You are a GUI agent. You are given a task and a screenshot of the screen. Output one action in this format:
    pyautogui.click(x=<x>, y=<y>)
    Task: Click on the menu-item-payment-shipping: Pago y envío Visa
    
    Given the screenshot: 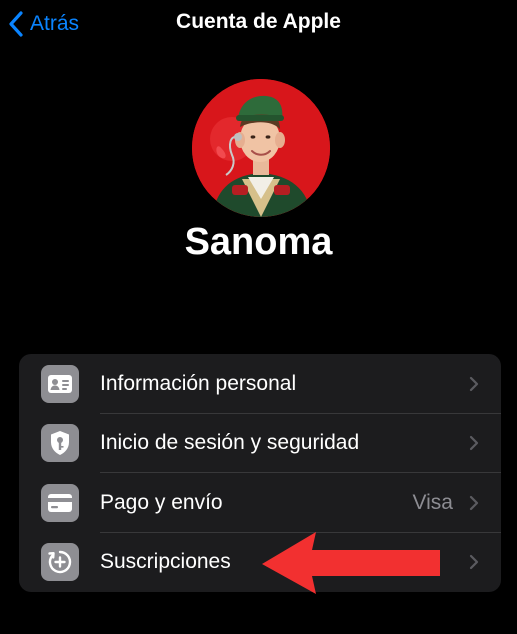 What is the action you would take?
    pyautogui.click(x=260, y=503)
    